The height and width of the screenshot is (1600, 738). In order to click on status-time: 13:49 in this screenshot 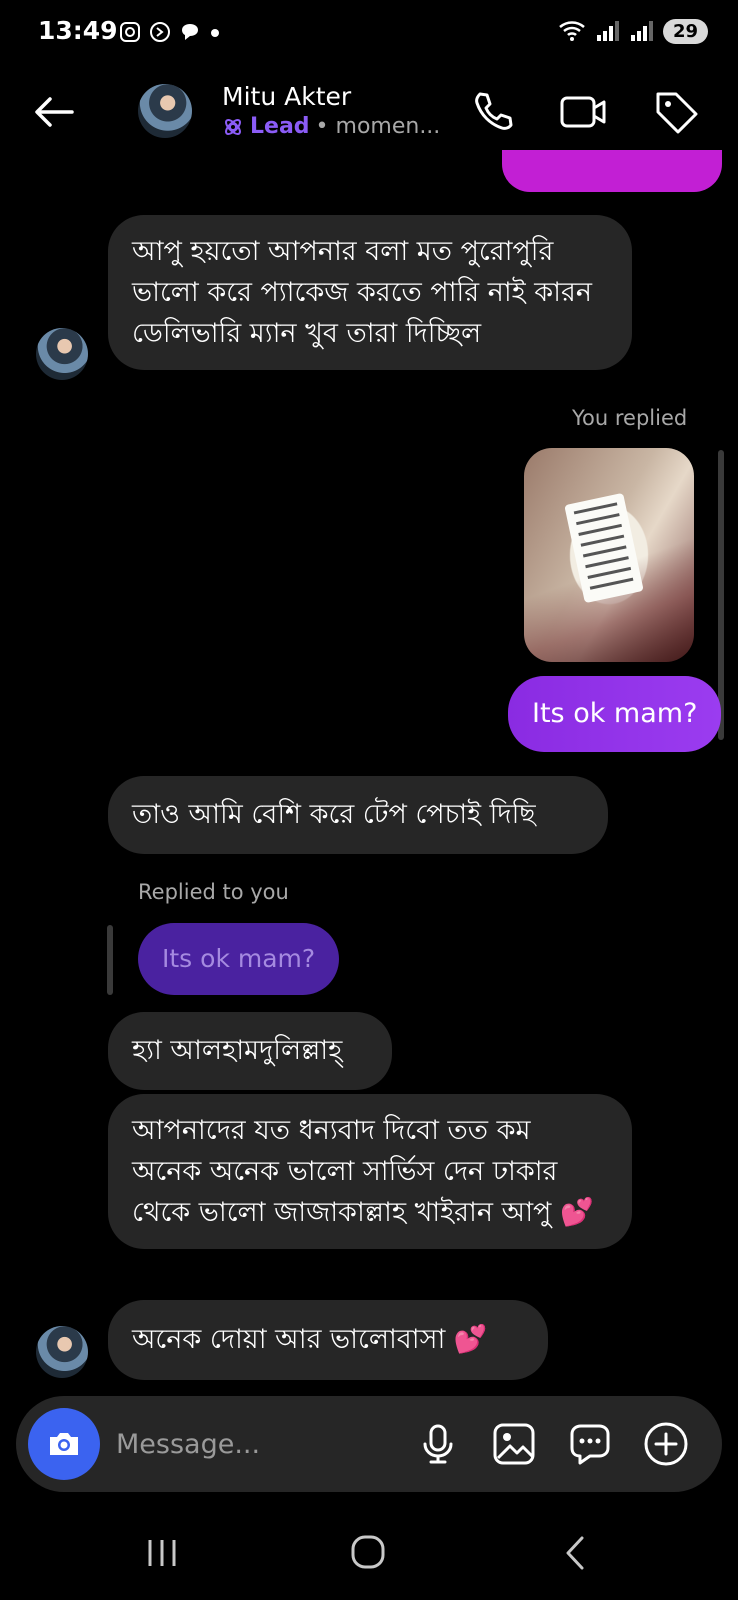, I will do `click(78, 30)`.